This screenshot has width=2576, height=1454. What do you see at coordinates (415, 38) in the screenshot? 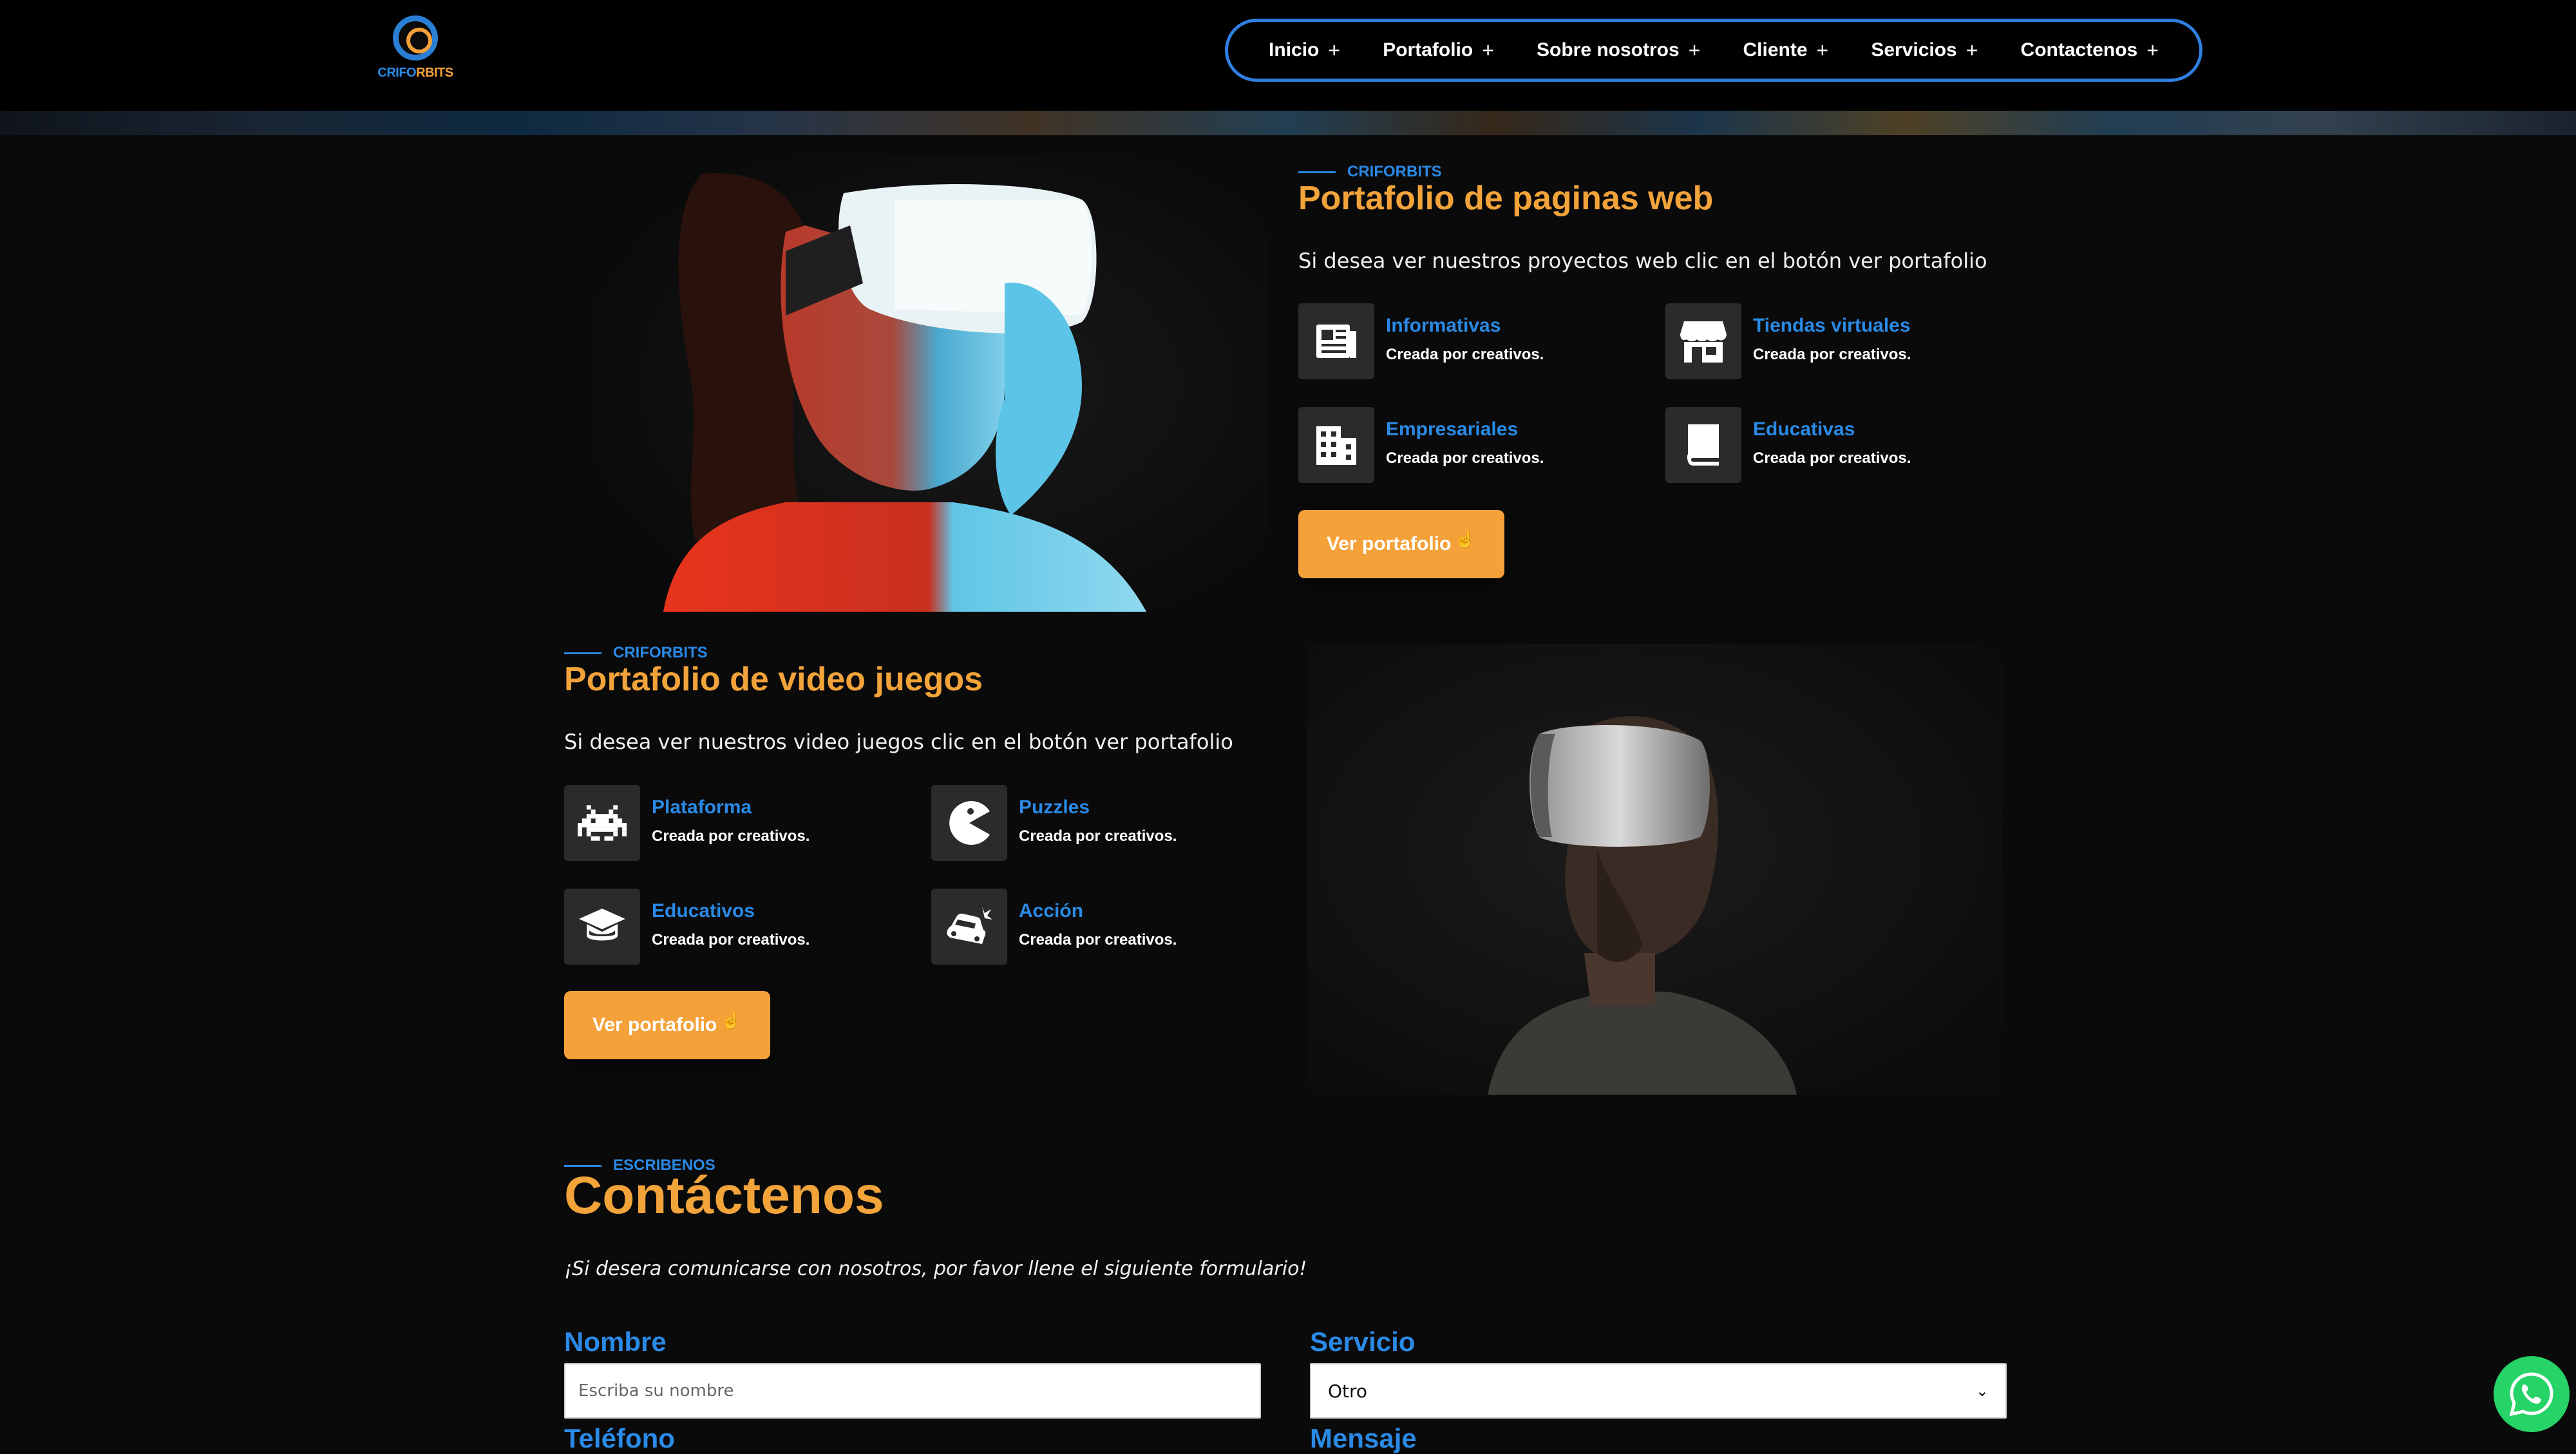
I see `logo-mark-icon` at bounding box center [415, 38].